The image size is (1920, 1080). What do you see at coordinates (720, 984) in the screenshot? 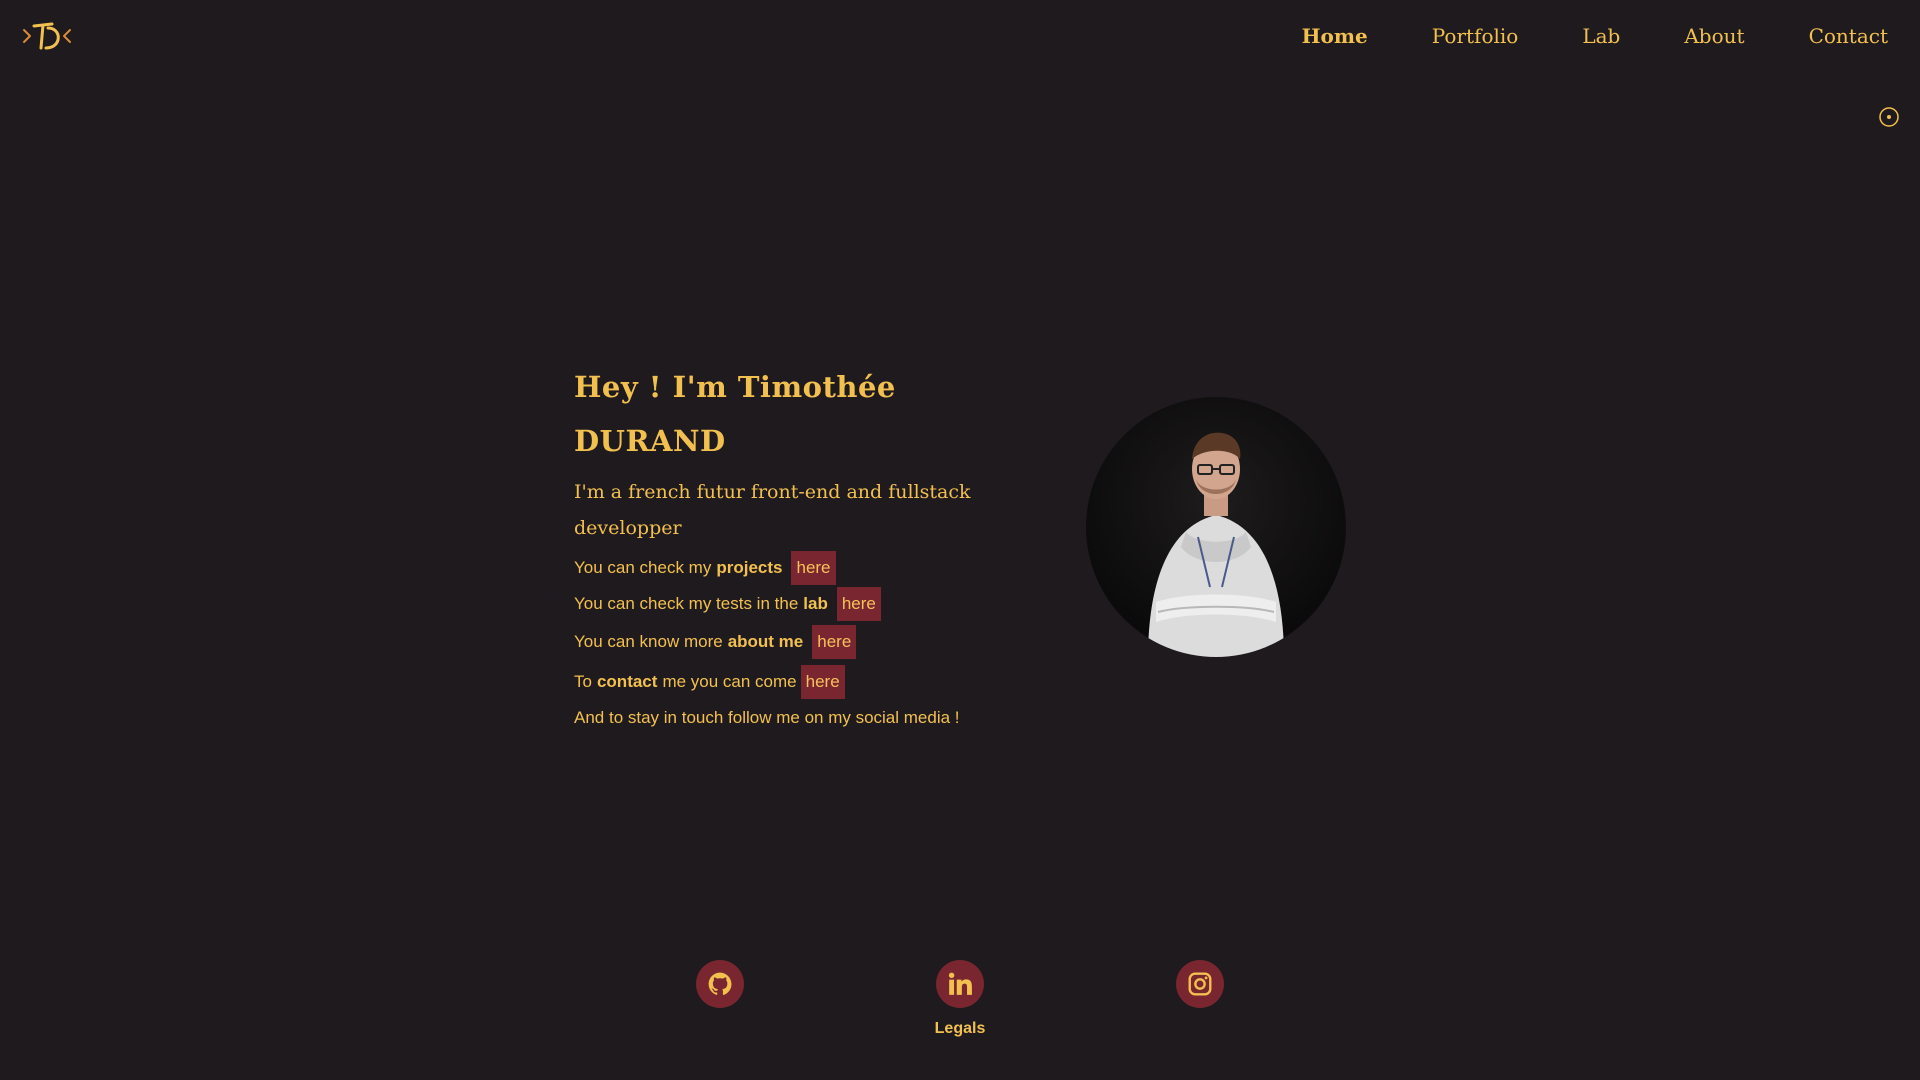
I see `github-icon` at bounding box center [720, 984].